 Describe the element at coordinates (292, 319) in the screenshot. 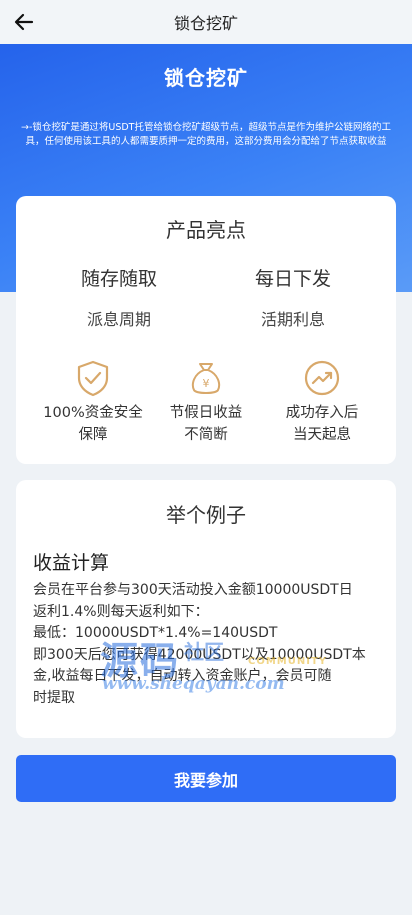

I see `feature-subtitle: 活期利息` at that location.